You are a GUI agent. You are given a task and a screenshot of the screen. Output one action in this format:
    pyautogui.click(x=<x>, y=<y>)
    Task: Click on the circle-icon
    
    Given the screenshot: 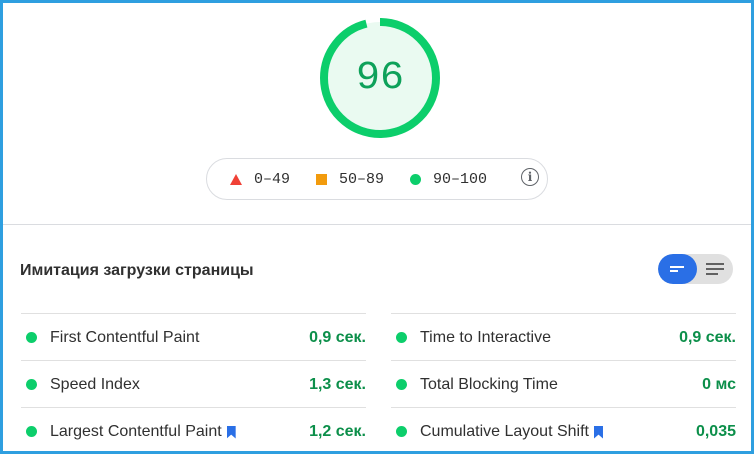 What is the action you would take?
    pyautogui.click(x=416, y=179)
    